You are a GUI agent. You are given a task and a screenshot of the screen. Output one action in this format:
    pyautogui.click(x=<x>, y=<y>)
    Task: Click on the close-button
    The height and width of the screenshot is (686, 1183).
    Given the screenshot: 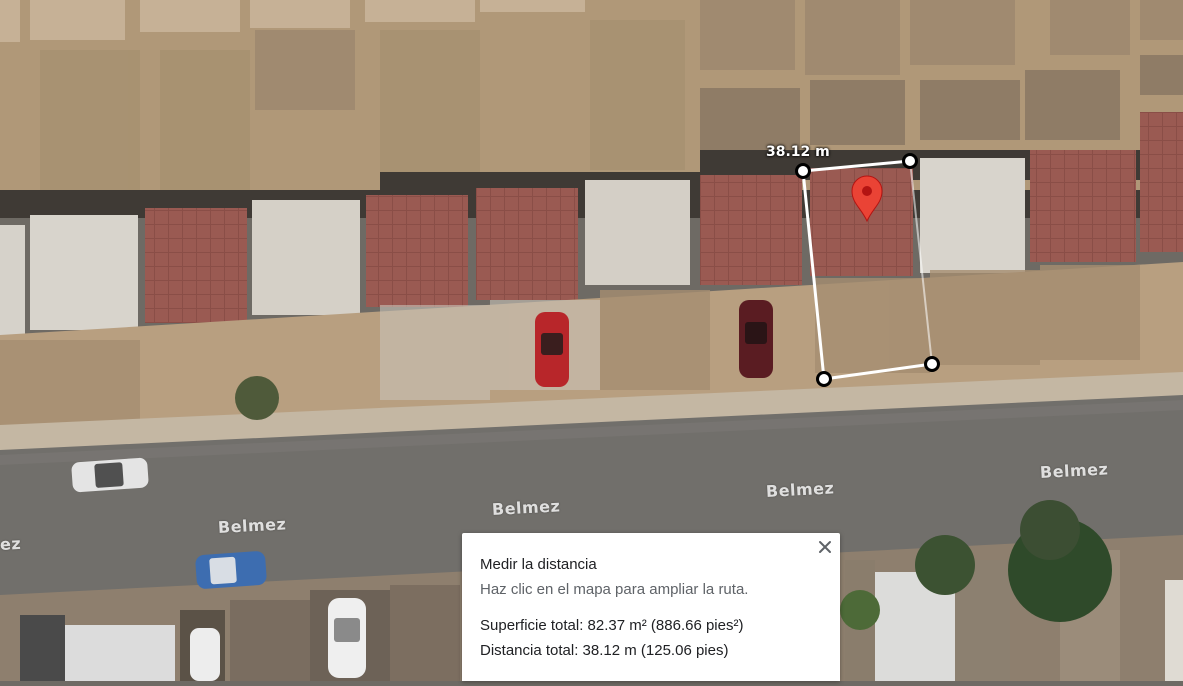 What is the action you would take?
    pyautogui.click(x=825, y=547)
    